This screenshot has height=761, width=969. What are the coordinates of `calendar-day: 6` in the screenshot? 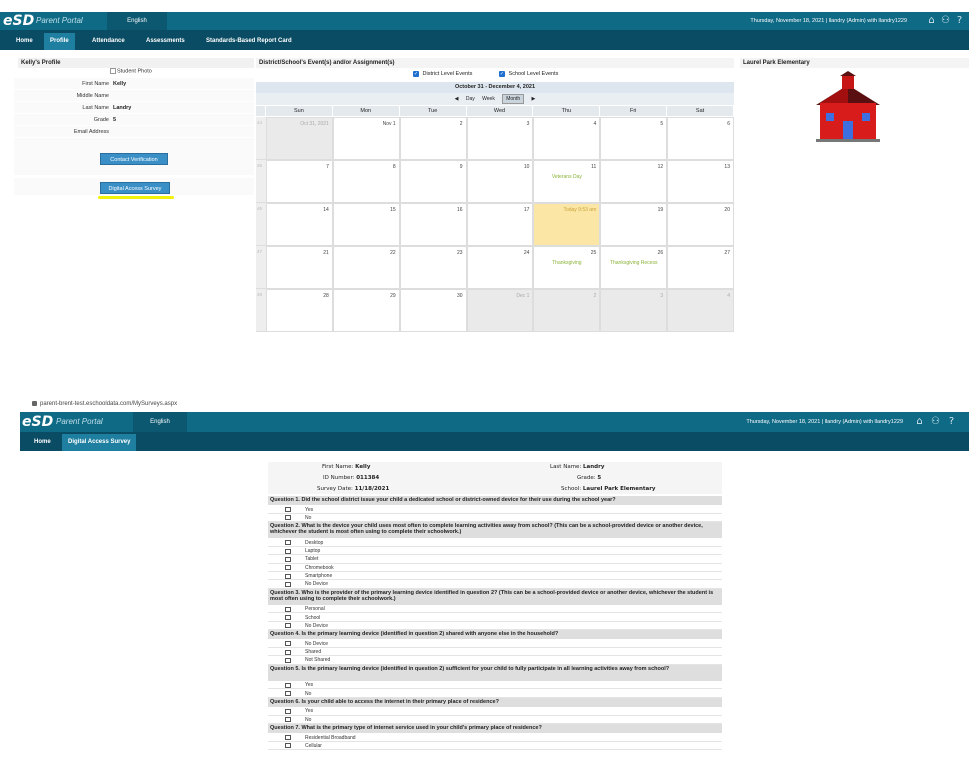 It's located at (700, 138).